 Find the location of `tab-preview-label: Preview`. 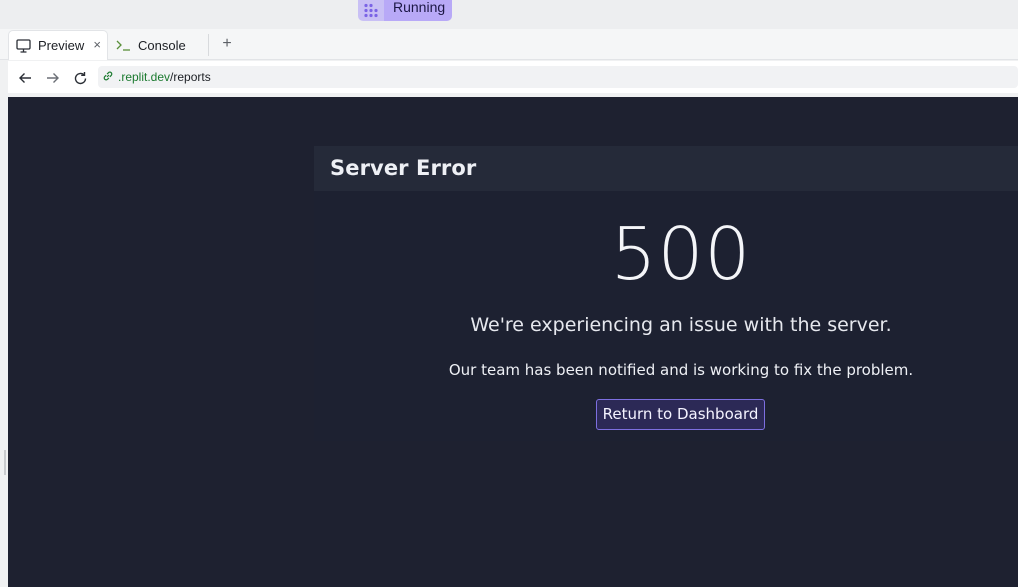

tab-preview-label: Preview is located at coordinates (61, 45).